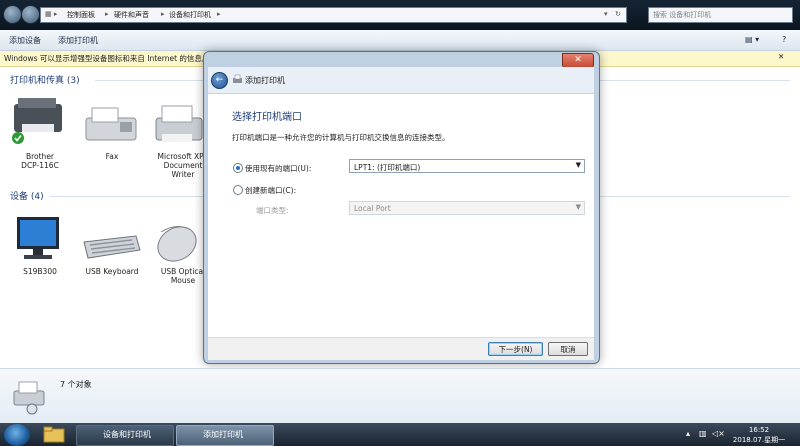 This screenshot has width=800, height=446. I want to click on network-icon: ▥, so click(703, 433).